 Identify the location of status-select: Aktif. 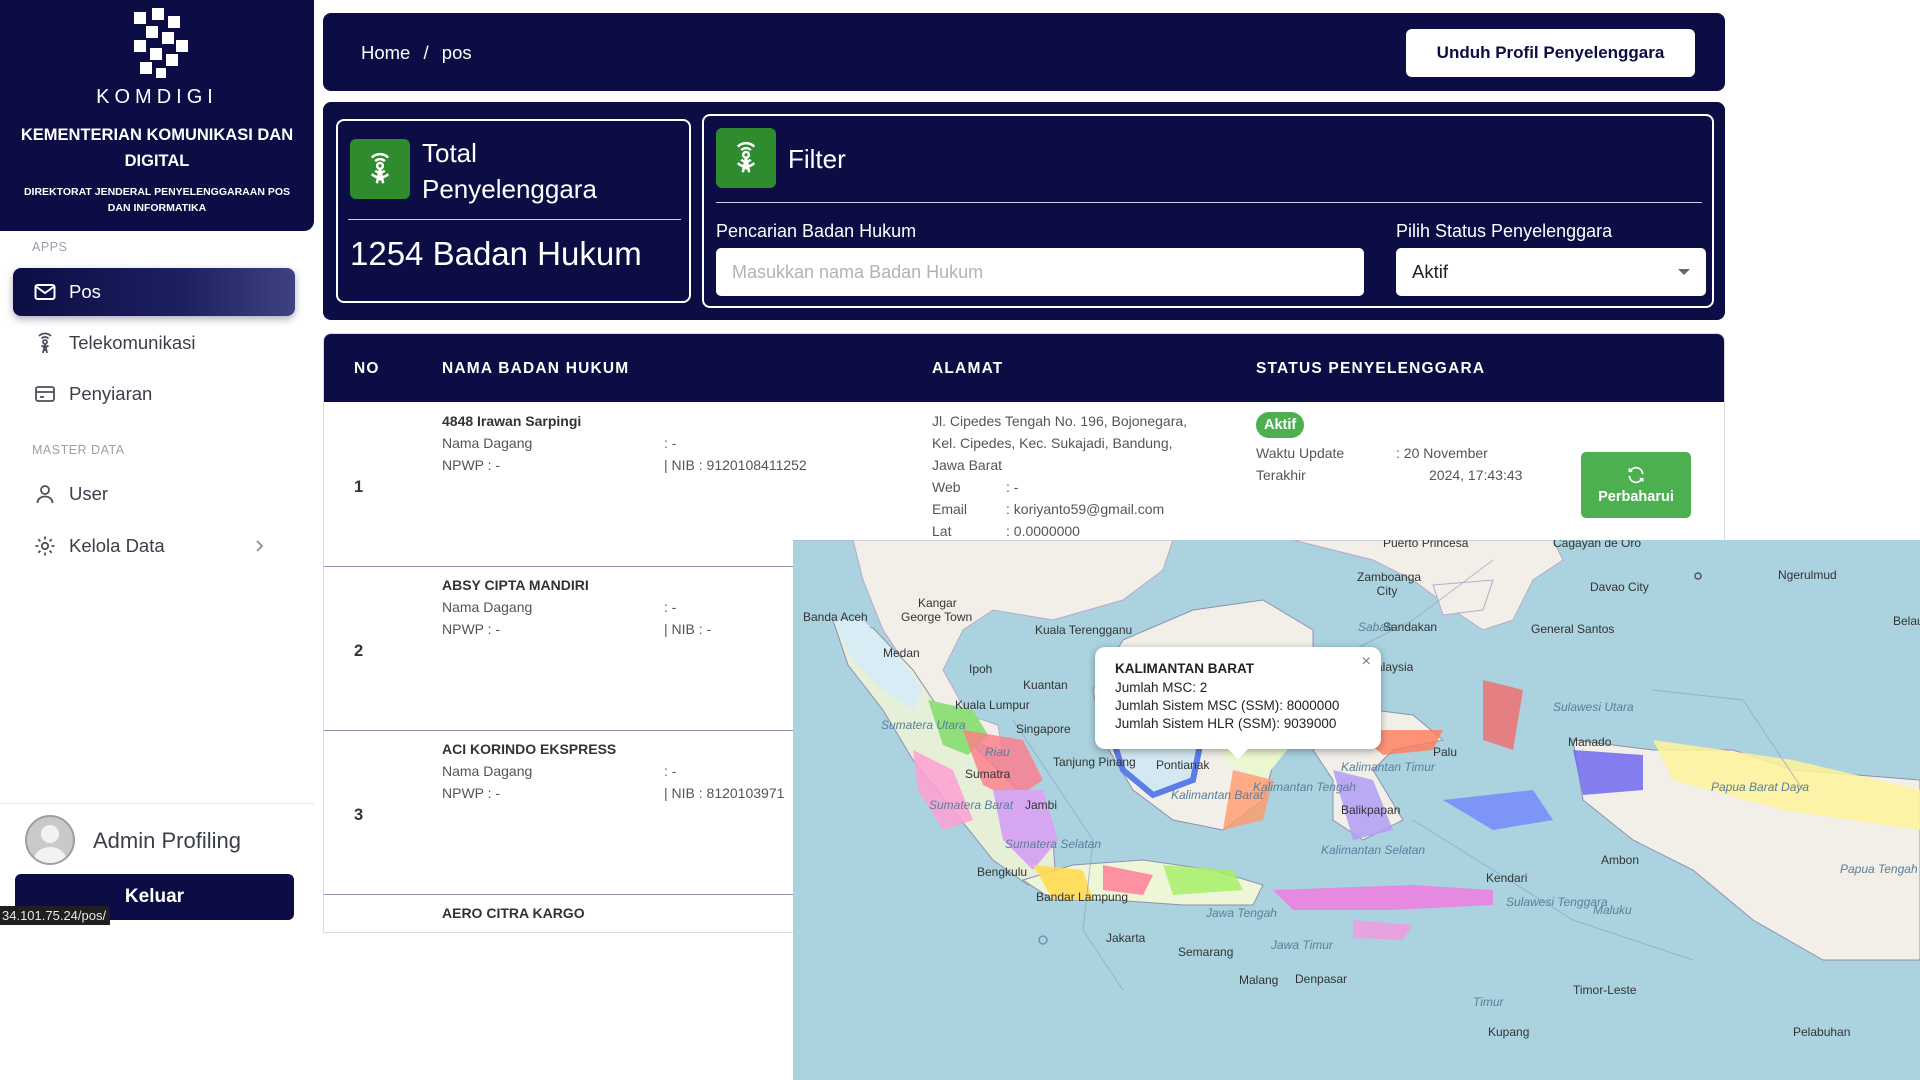
(1551, 272).